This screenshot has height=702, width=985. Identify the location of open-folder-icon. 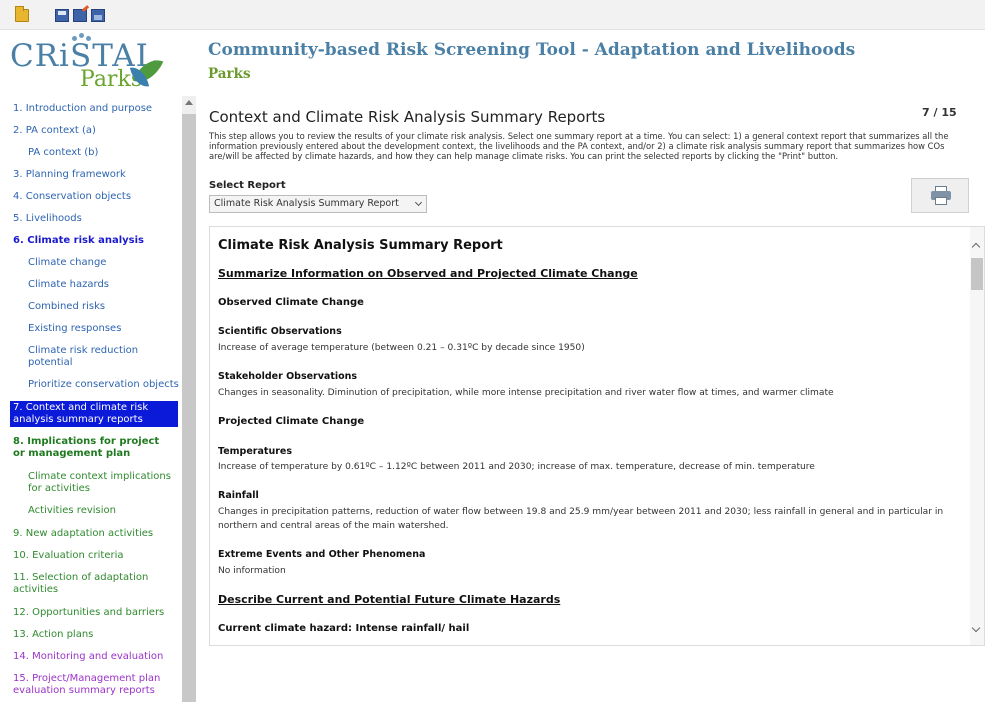
(22, 14).